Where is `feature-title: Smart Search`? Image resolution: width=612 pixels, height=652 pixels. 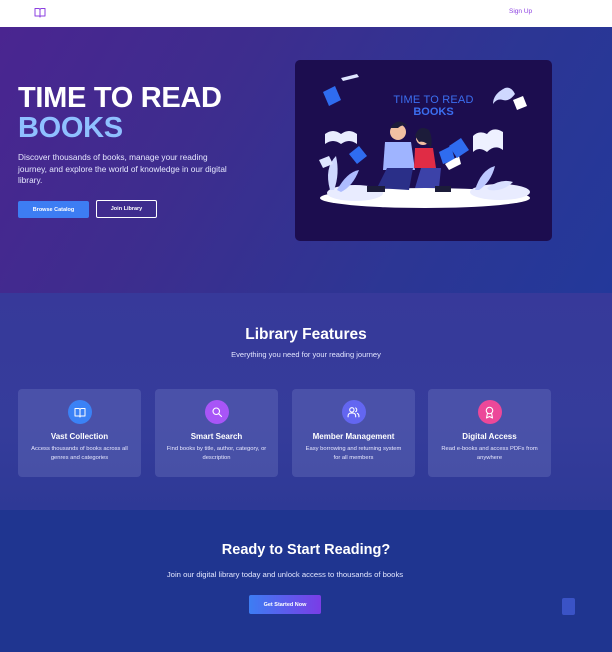
feature-title: Smart Search is located at coordinates (216, 436).